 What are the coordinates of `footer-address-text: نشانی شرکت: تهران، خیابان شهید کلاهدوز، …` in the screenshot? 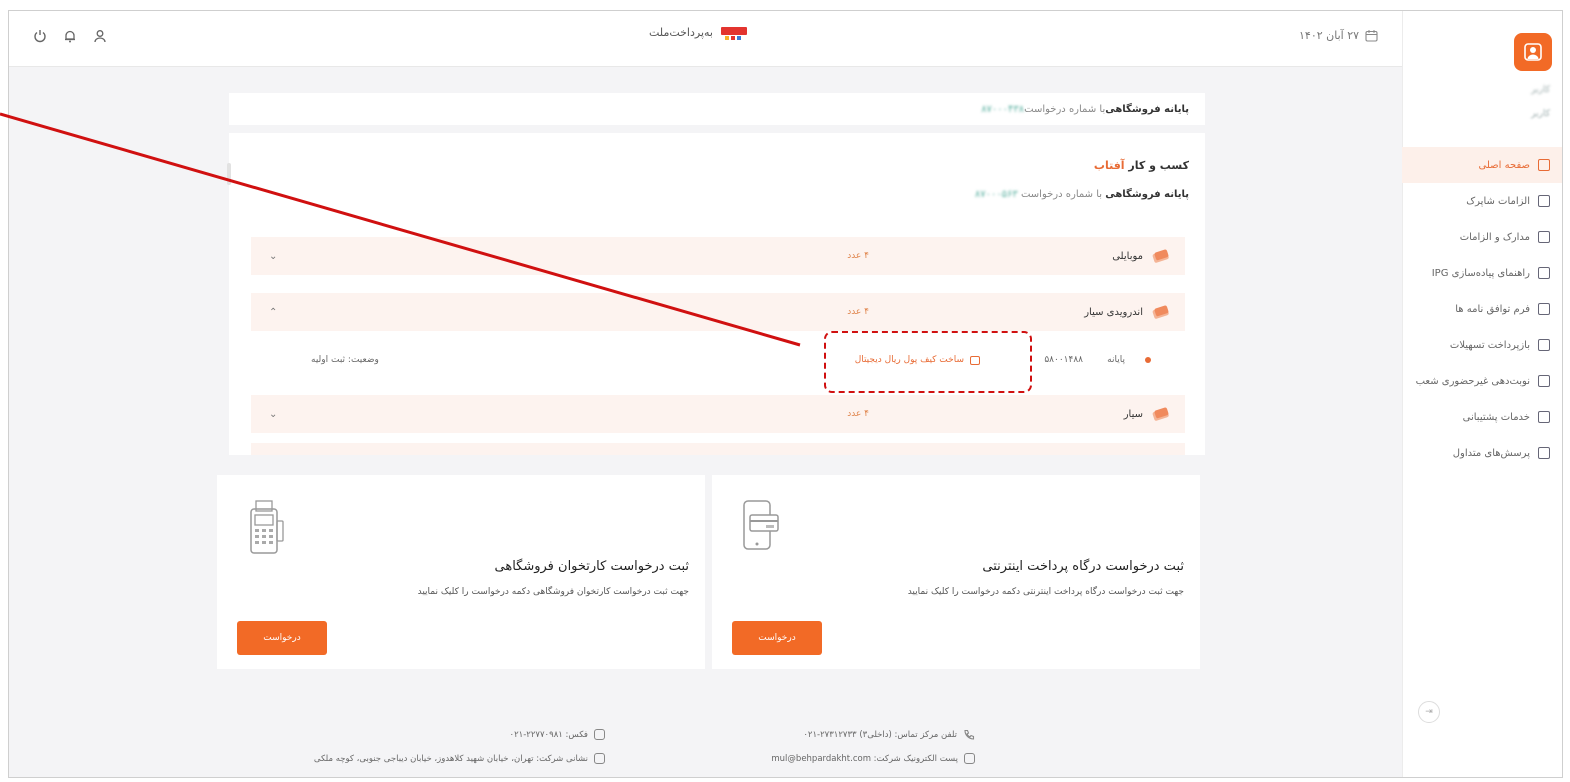 It's located at (450, 758).